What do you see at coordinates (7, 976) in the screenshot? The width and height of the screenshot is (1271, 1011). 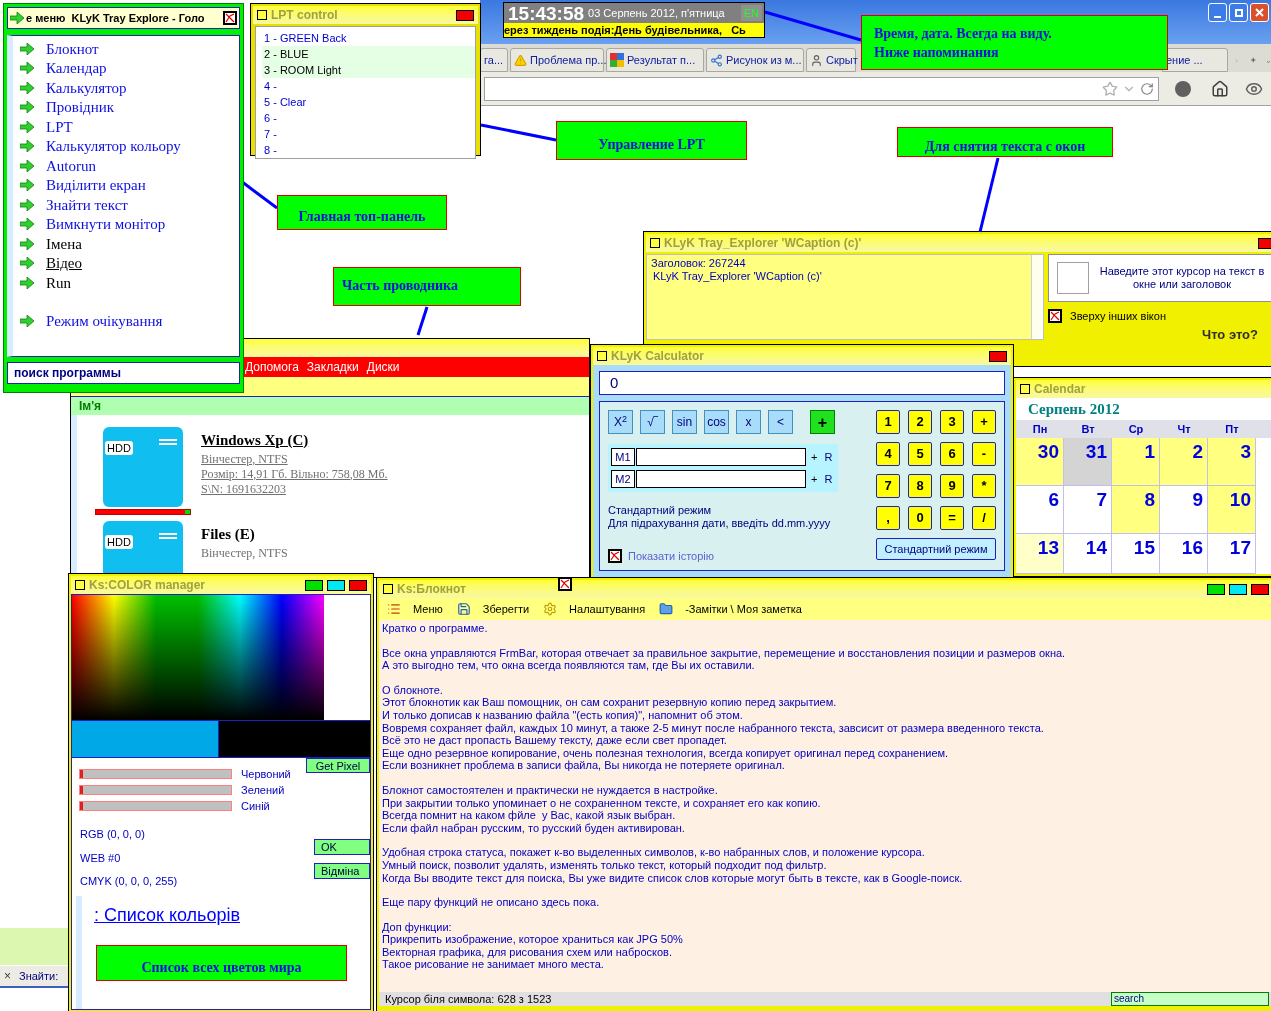 I see `close-find-button: ×` at bounding box center [7, 976].